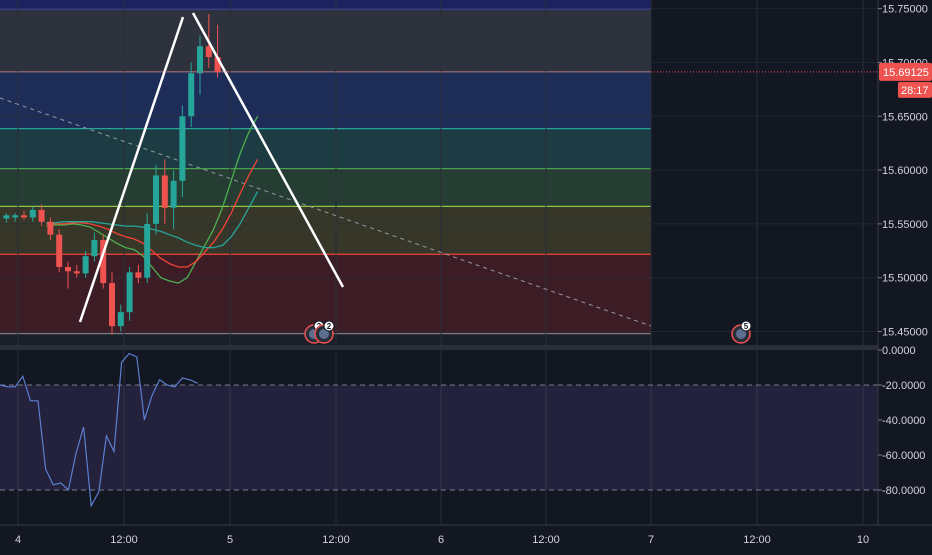 This screenshot has height=555, width=932. What do you see at coordinates (905, 333) in the screenshot?
I see `price-tick-label-6: 15.45000` at bounding box center [905, 333].